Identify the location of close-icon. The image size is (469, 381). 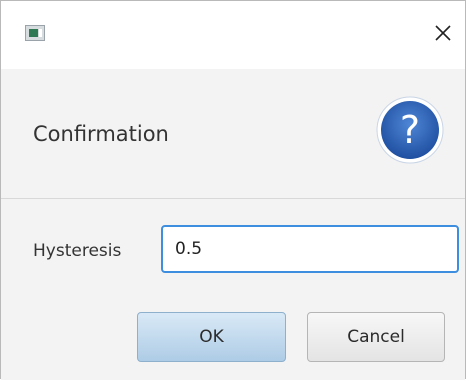
(443, 33).